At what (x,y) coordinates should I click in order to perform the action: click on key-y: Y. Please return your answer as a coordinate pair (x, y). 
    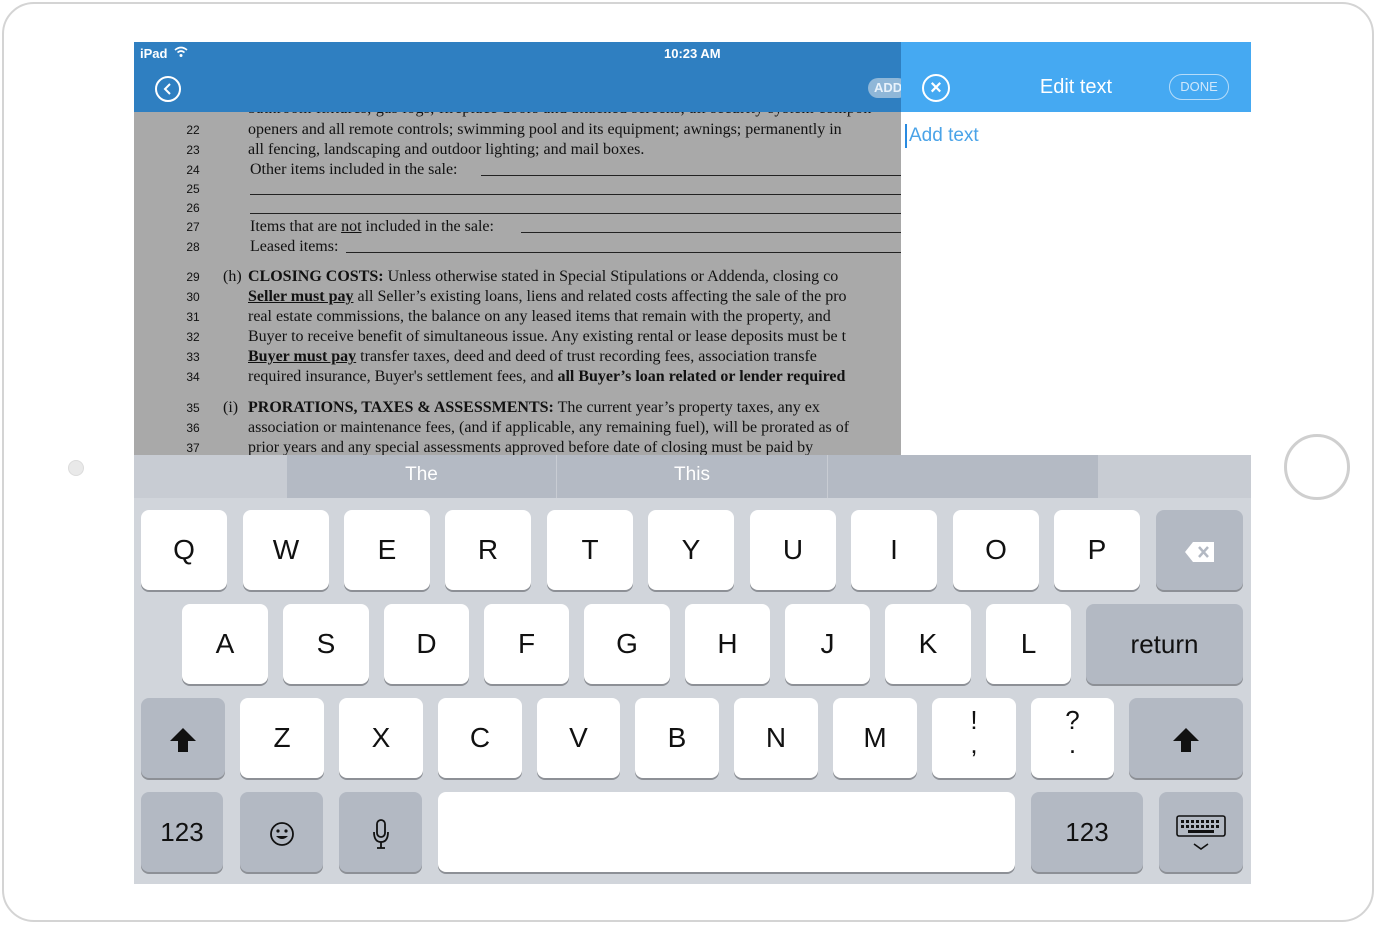
    Looking at the image, I should click on (691, 550).